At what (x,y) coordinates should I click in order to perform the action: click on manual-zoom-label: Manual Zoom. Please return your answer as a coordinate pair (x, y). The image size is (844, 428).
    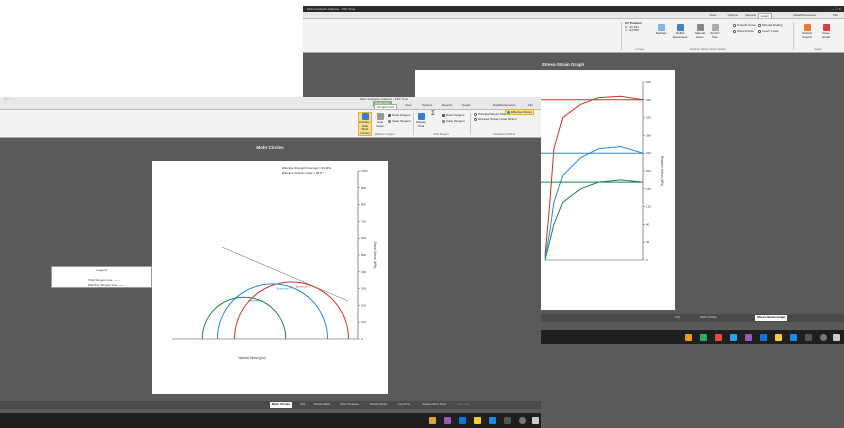
    Looking at the image, I should click on (700, 35).